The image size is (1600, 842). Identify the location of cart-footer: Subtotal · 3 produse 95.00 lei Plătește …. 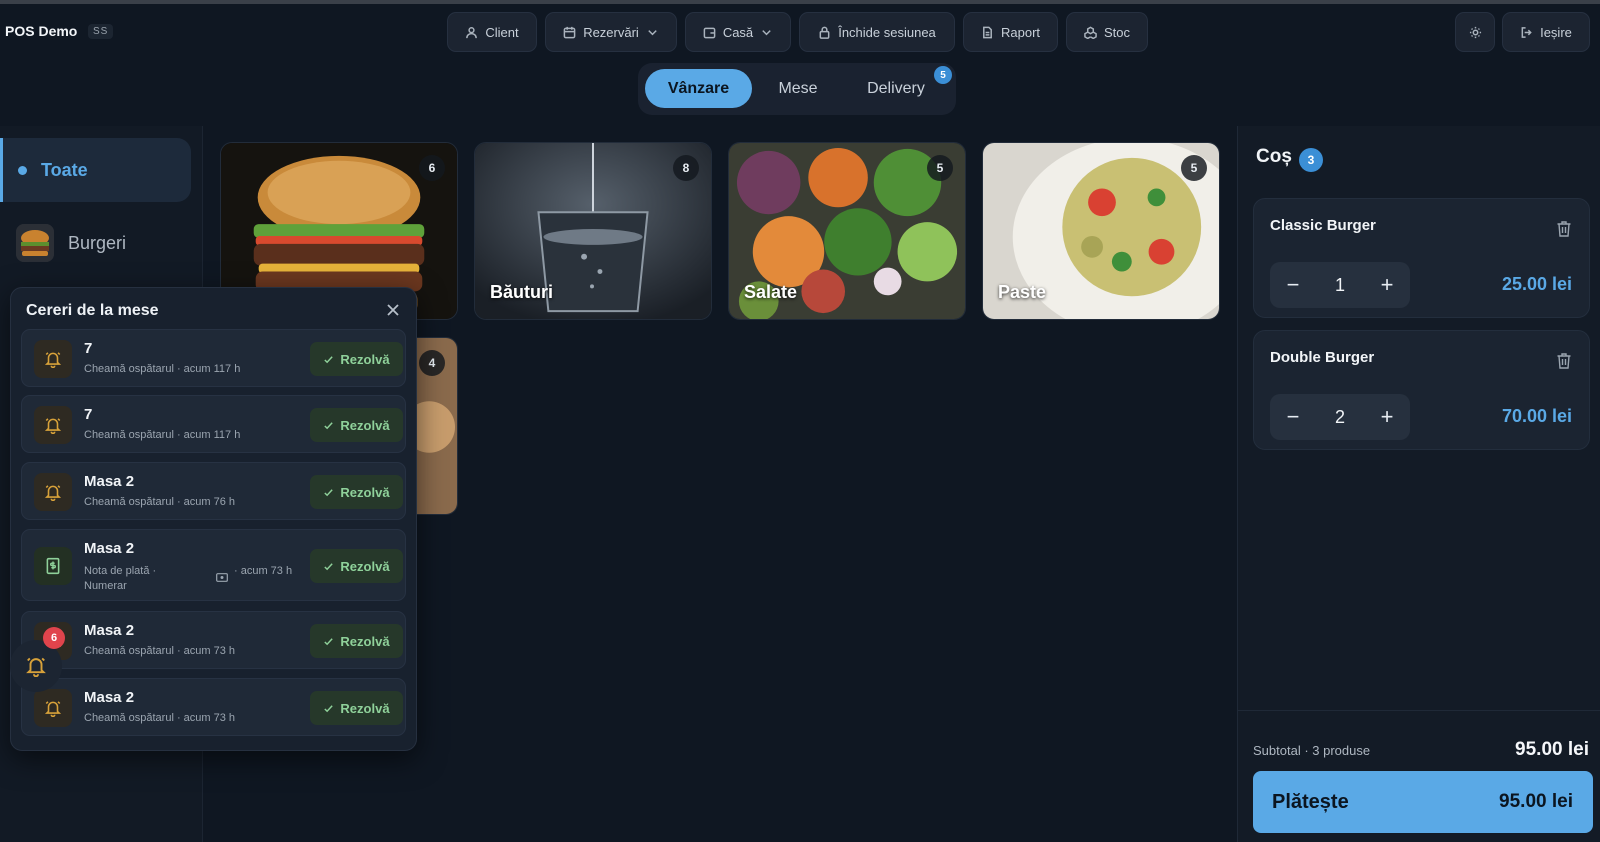
(1419, 776).